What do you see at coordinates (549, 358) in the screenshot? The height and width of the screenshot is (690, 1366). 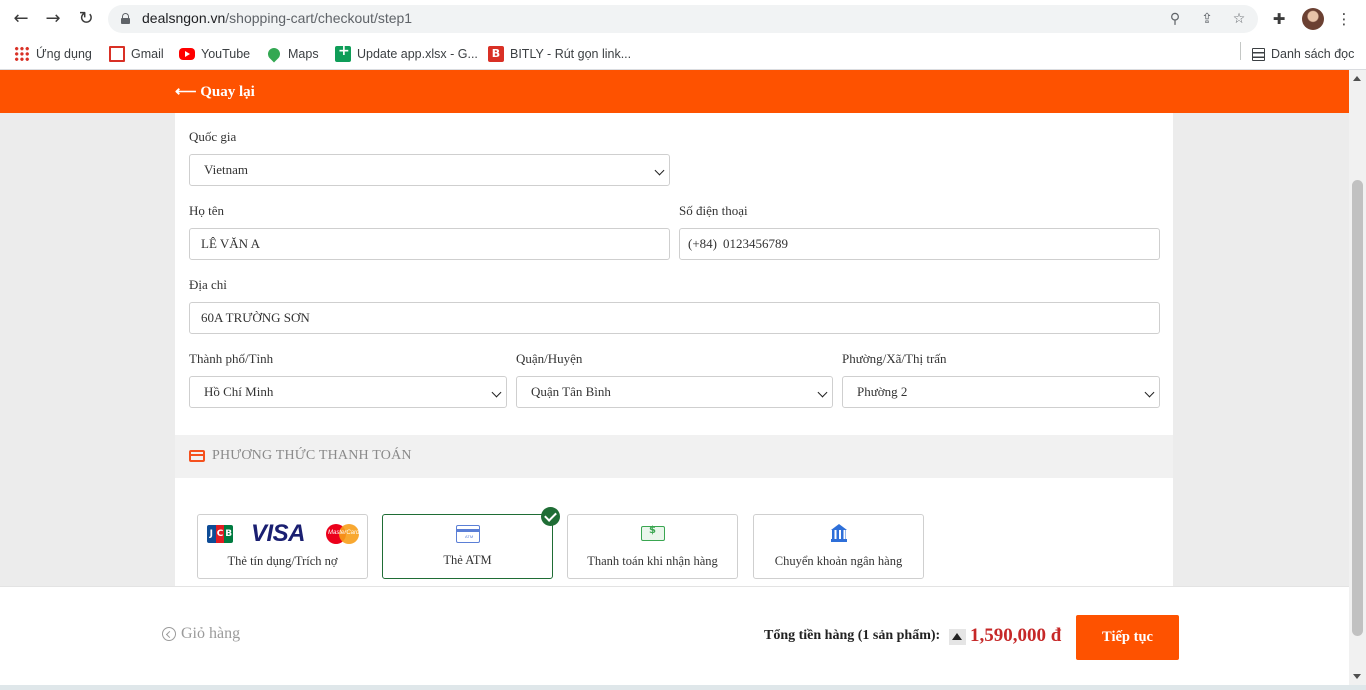 I see `district-label: Quận/Huyện` at bounding box center [549, 358].